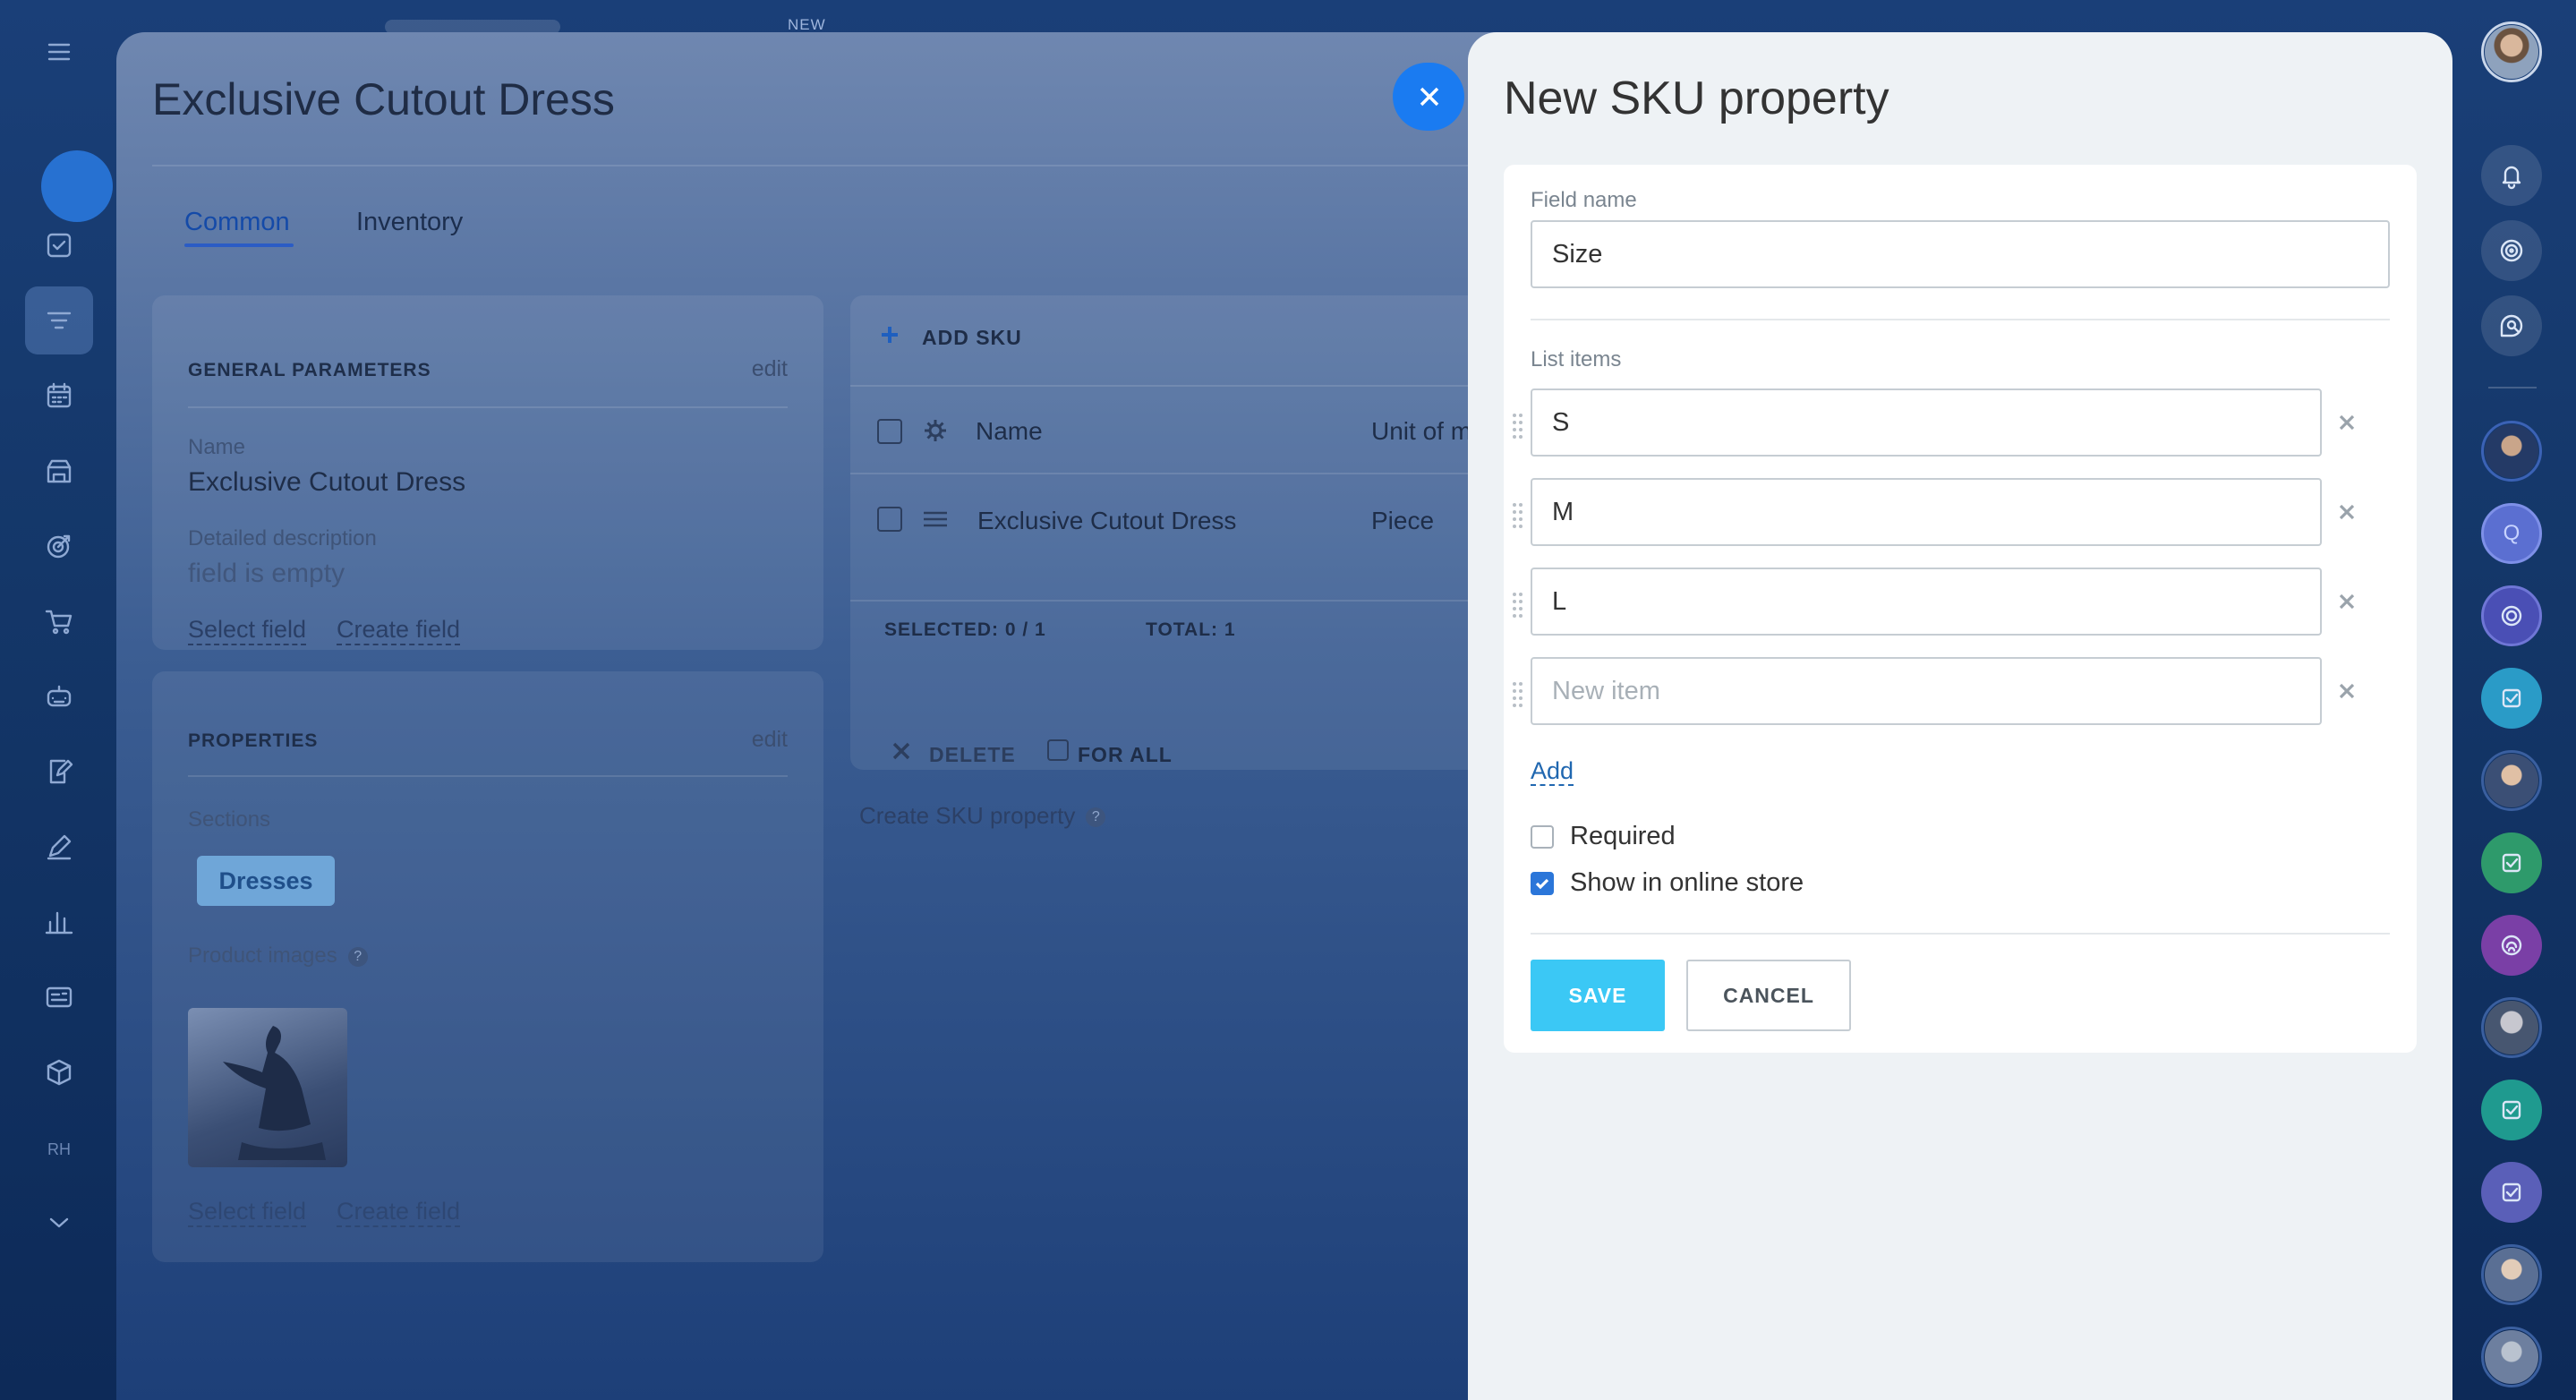 The height and width of the screenshot is (1400, 2576). I want to click on properties-edit-link: edit, so click(770, 740).